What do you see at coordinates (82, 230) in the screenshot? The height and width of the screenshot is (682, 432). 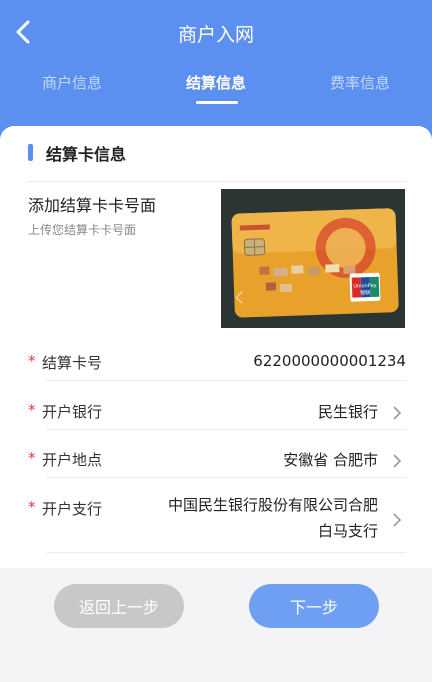 I see `upload-subtitle: 上传您结算卡卡号面` at bounding box center [82, 230].